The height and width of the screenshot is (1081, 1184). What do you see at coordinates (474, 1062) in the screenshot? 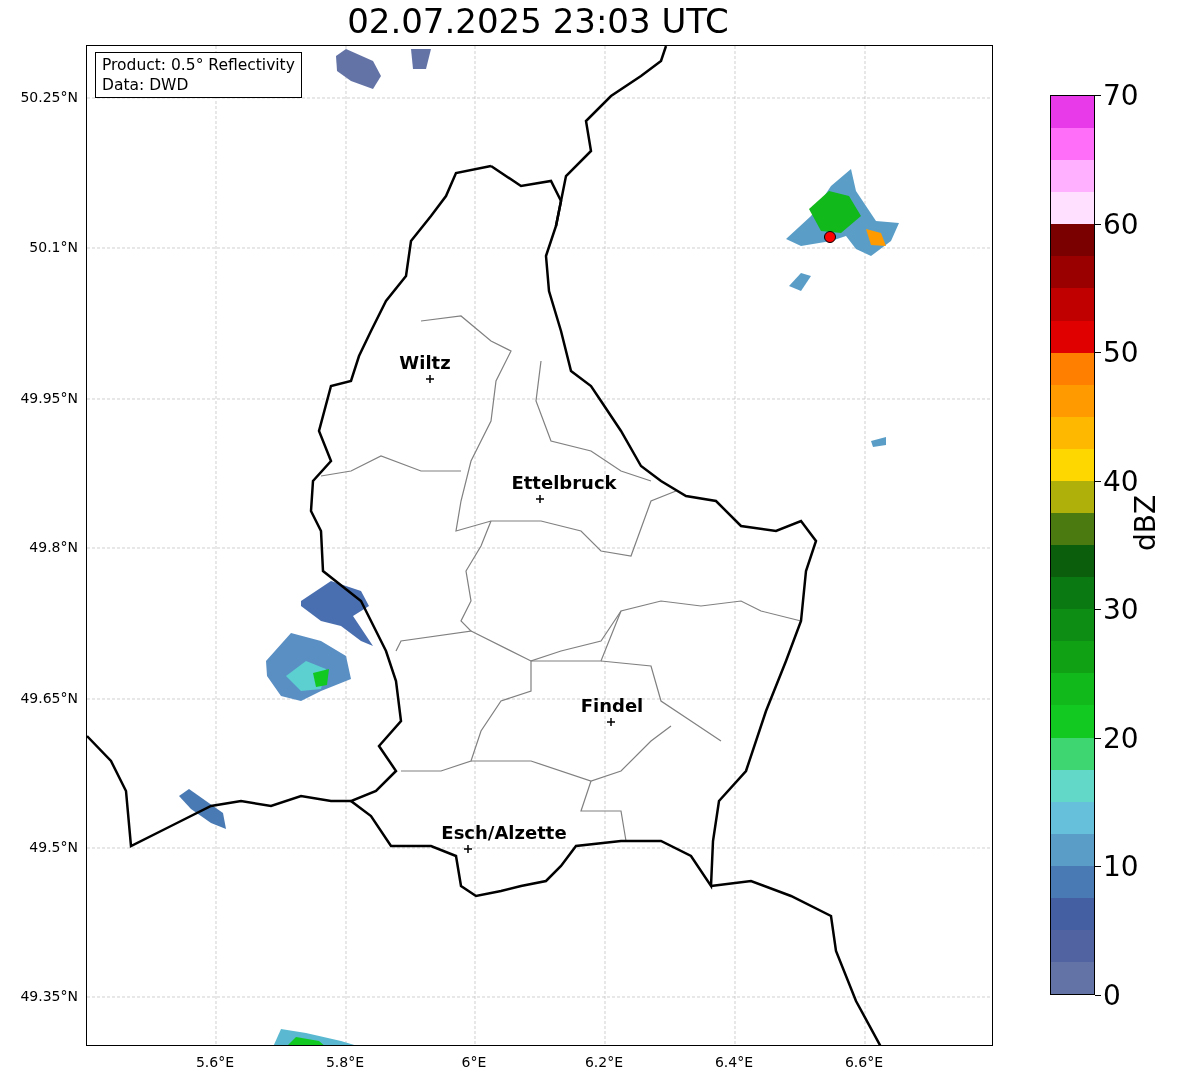
I see `longitude-label: 6°E` at bounding box center [474, 1062].